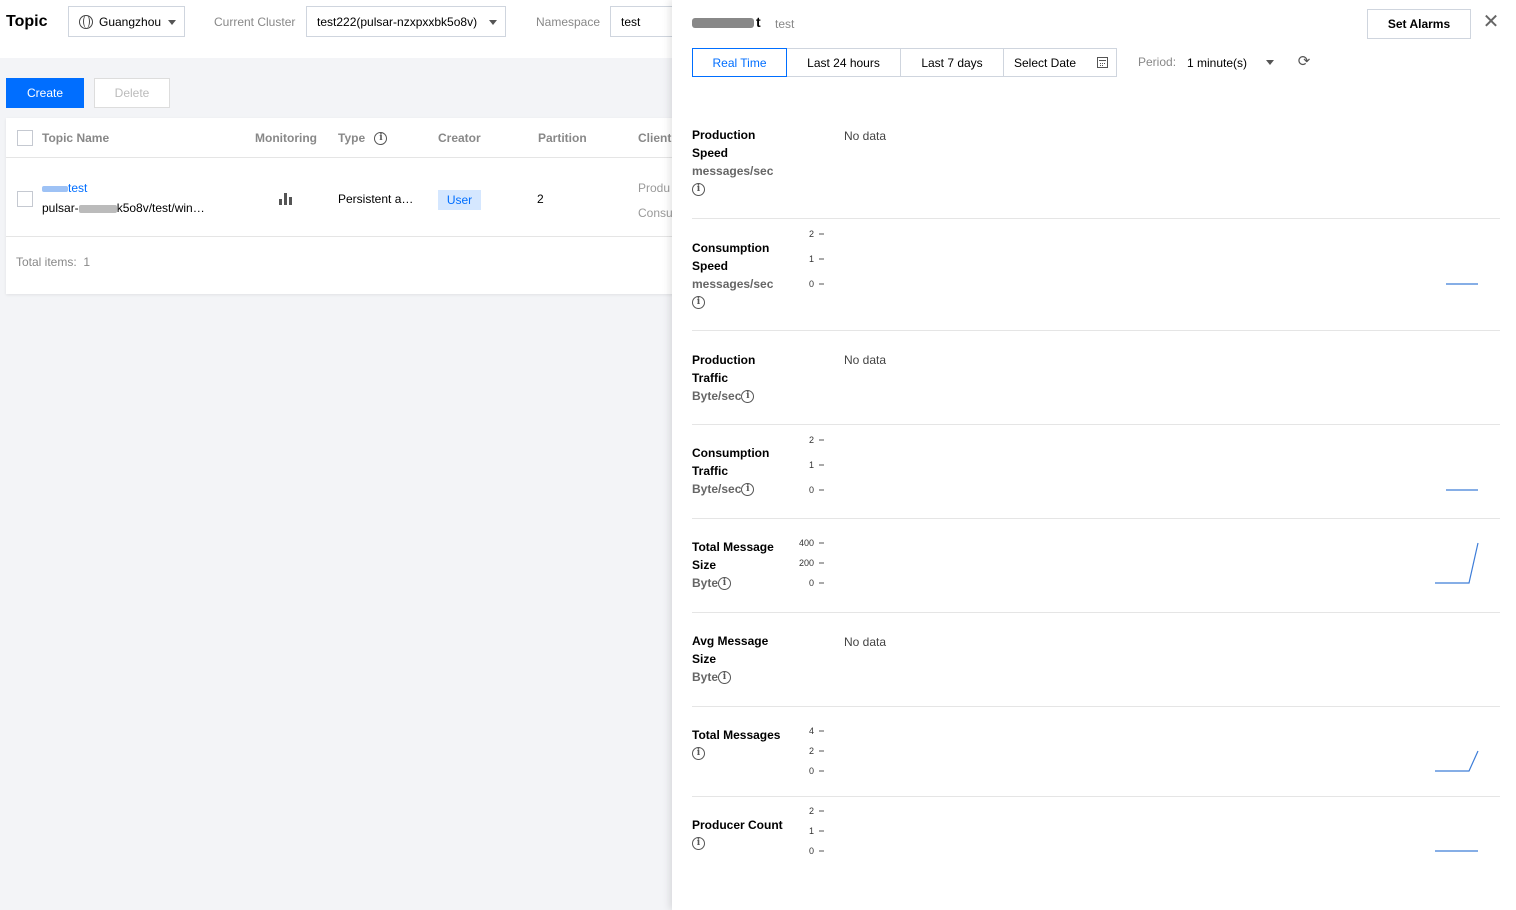 The width and height of the screenshot is (1516, 910). I want to click on cluster-select: test222(pulsar-nzxpxxbk5o8v), so click(406, 21).